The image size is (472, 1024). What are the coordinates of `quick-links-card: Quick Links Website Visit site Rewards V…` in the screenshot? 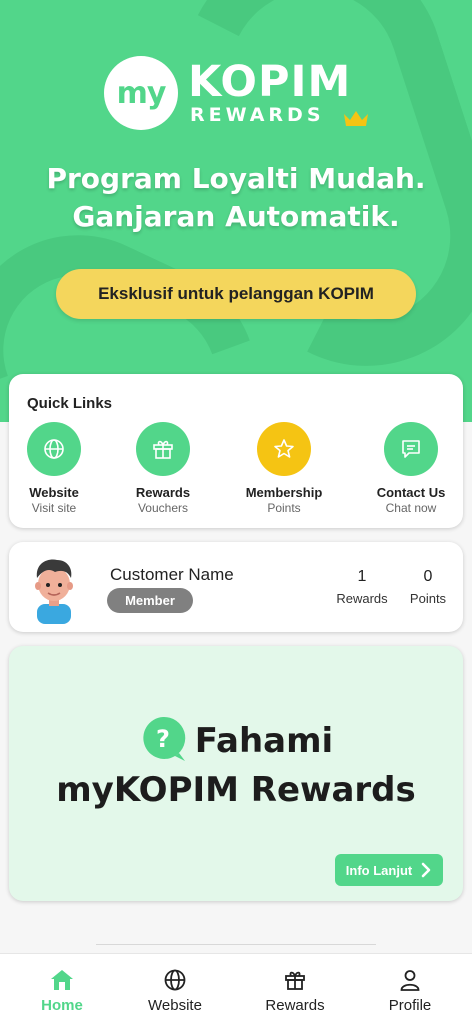 It's located at (236, 451).